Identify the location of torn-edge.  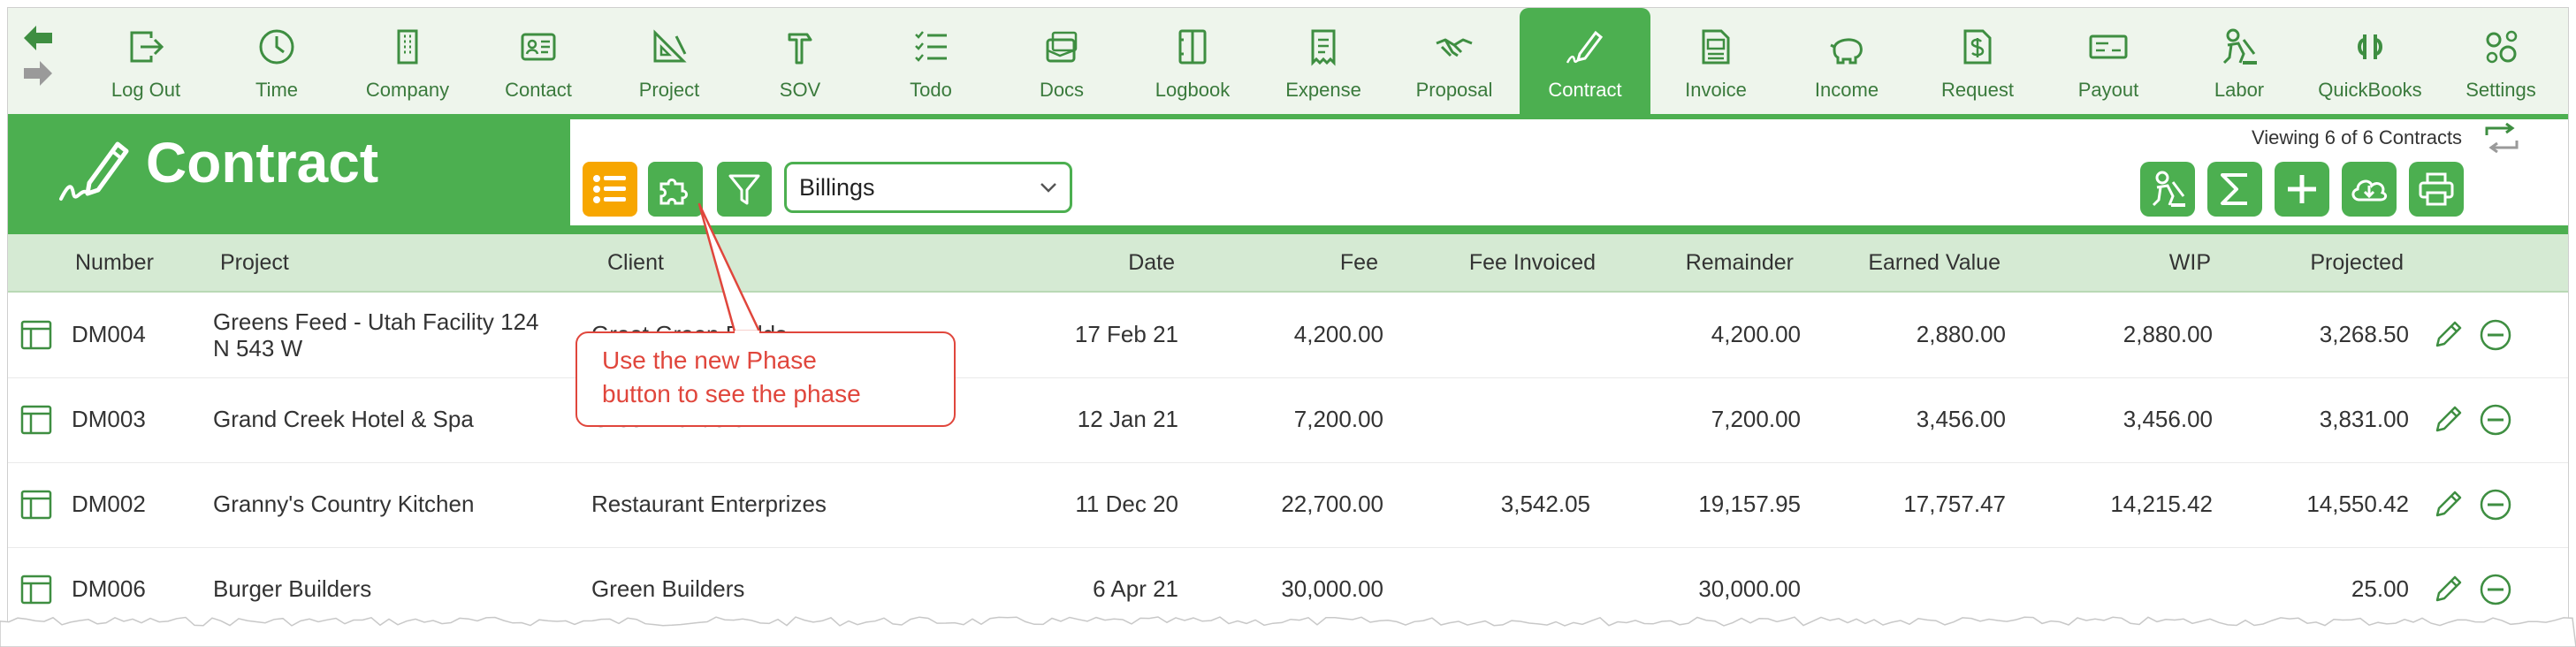
(1288, 631).